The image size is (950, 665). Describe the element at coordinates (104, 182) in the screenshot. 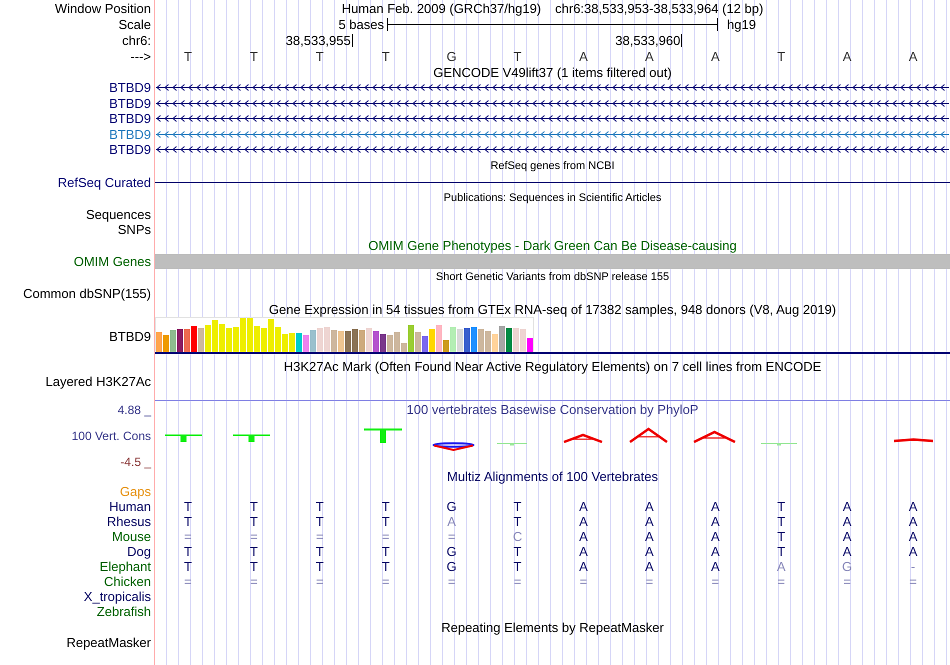

I see `track-label: RefSeq Curated` at that location.